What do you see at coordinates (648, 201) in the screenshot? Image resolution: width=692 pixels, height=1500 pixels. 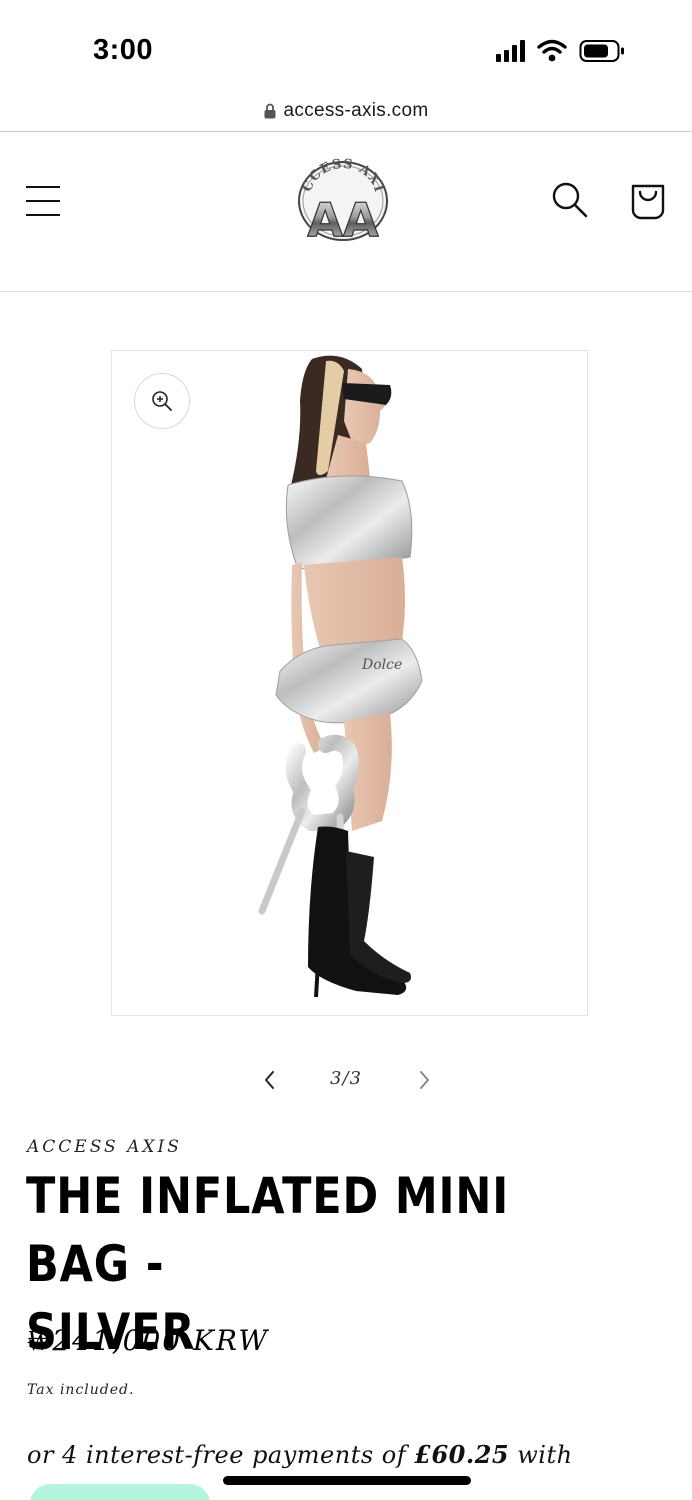 I see `cart-icon` at bounding box center [648, 201].